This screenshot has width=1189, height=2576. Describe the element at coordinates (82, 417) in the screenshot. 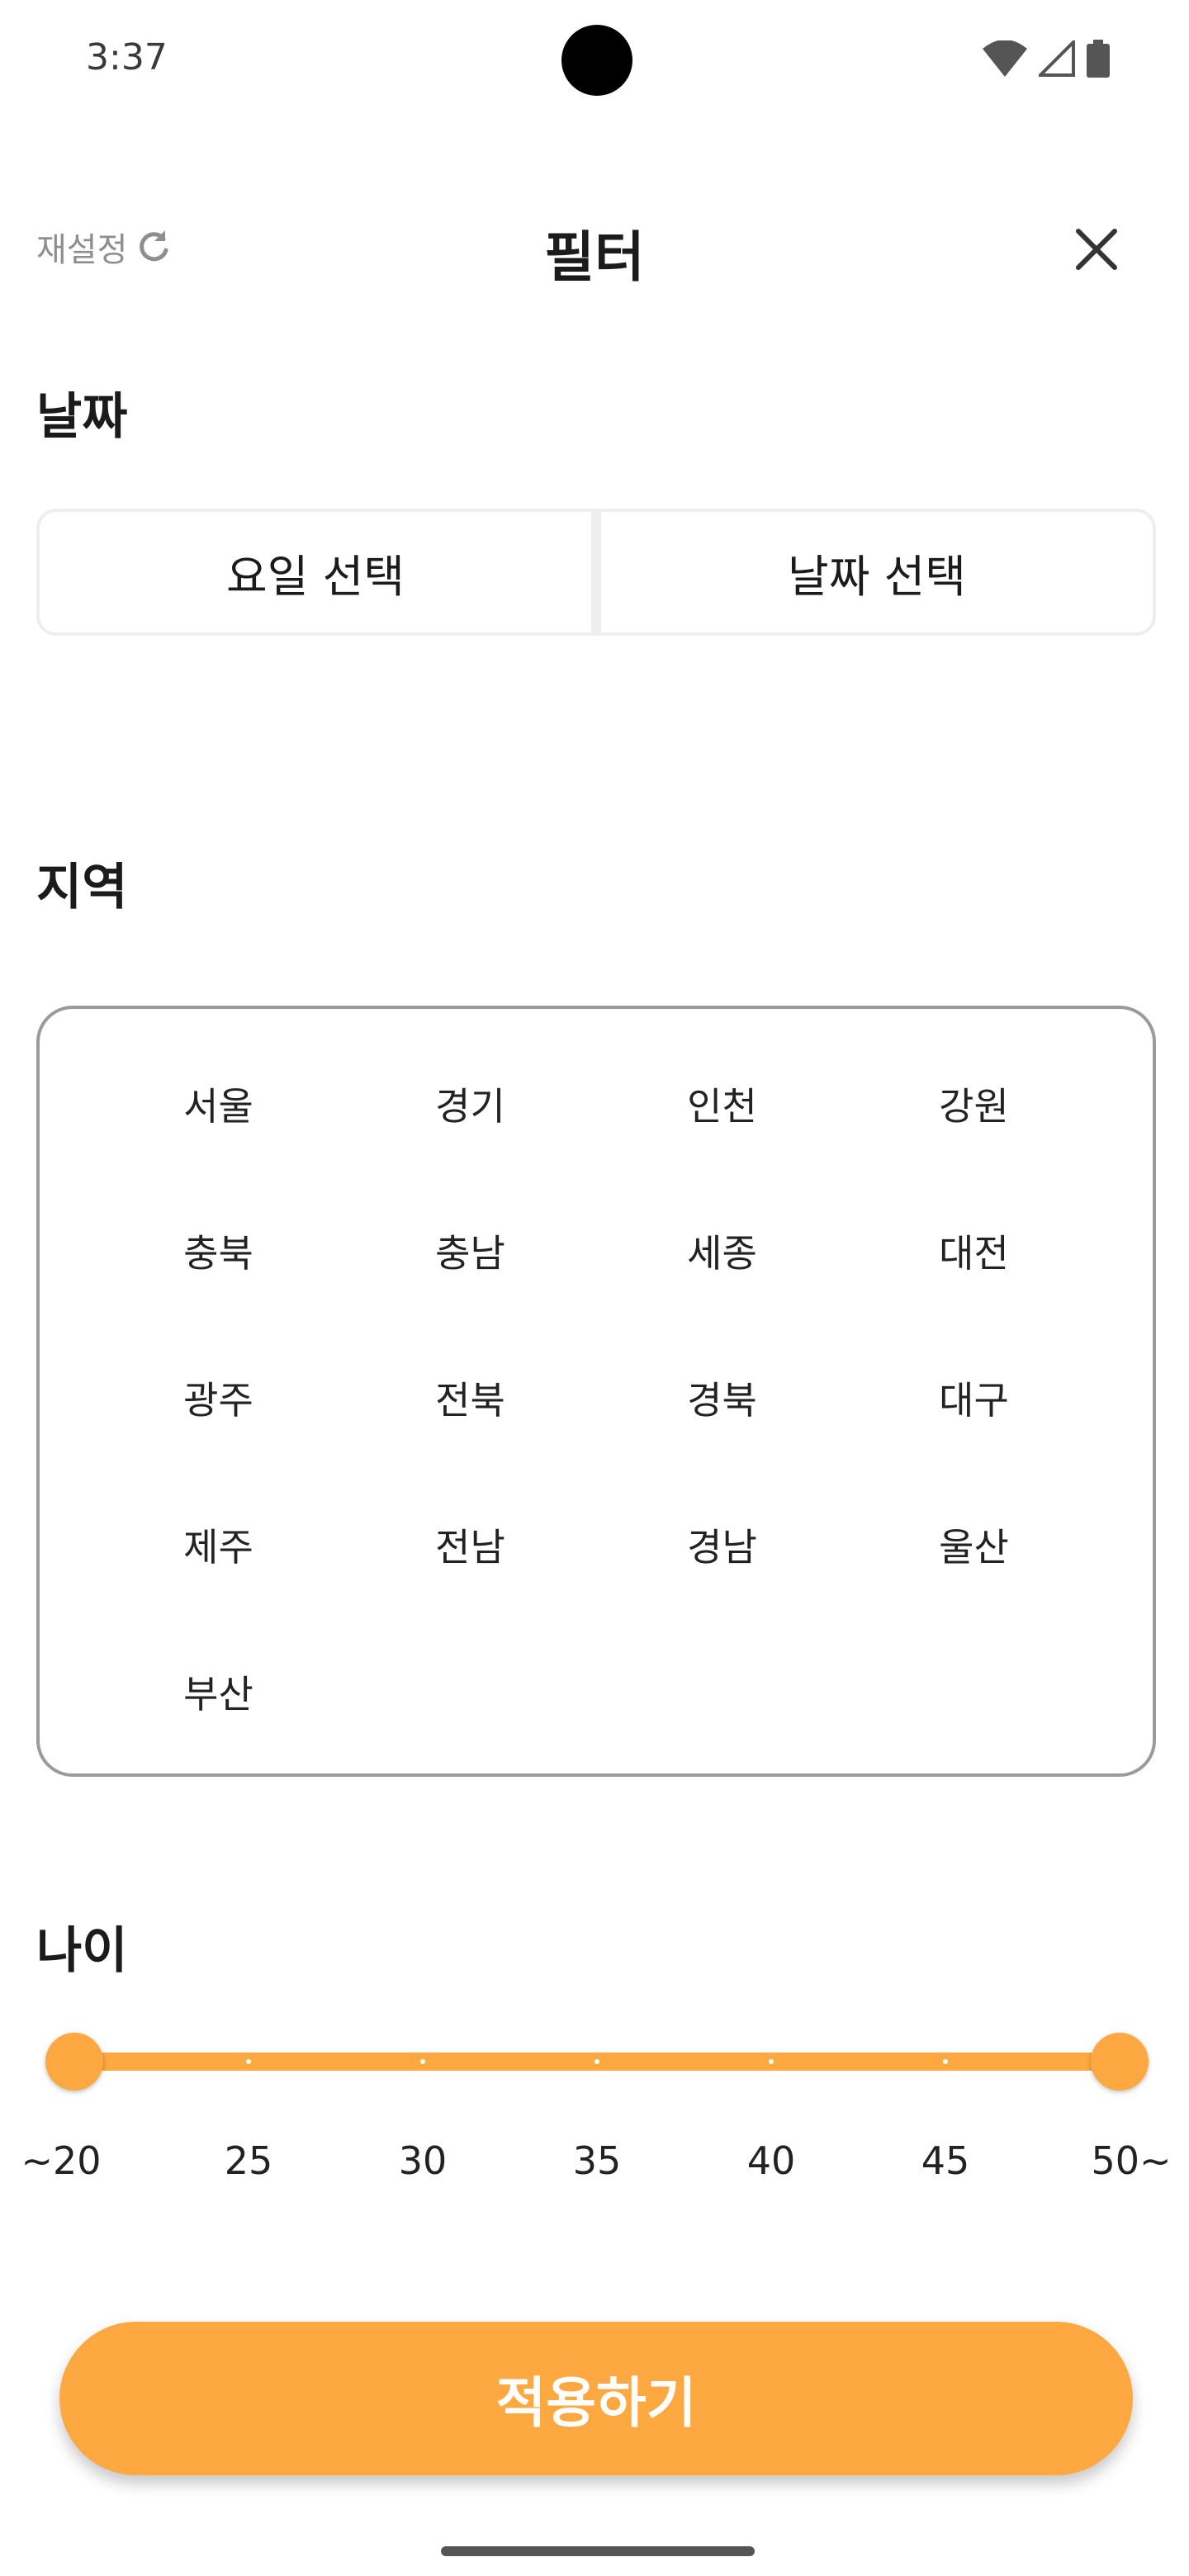

I see `date-section-label: 날짜` at that location.